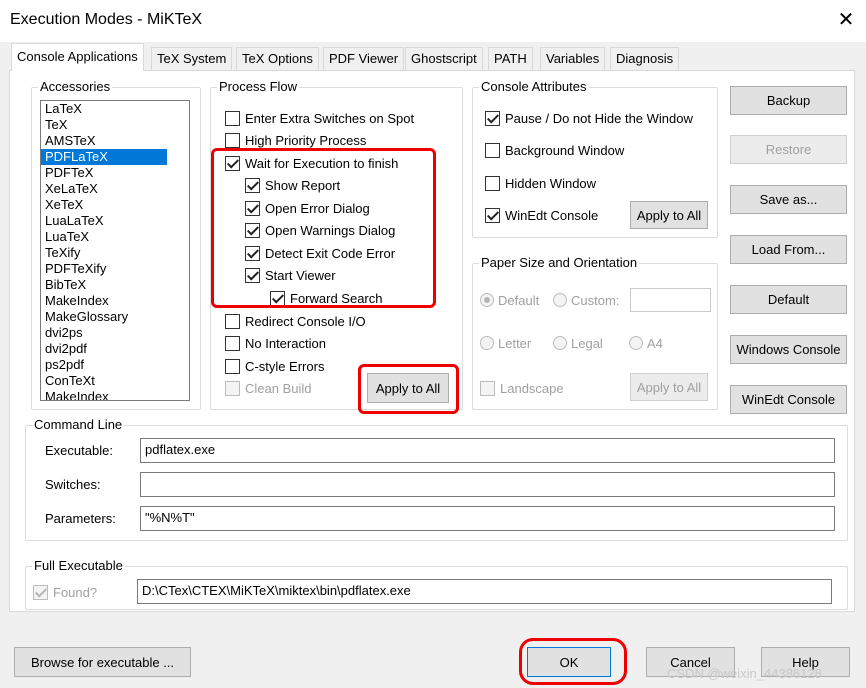 The image size is (866, 688). What do you see at coordinates (408, 389) in the screenshot?
I see `annotation-apply-to-all` at bounding box center [408, 389].